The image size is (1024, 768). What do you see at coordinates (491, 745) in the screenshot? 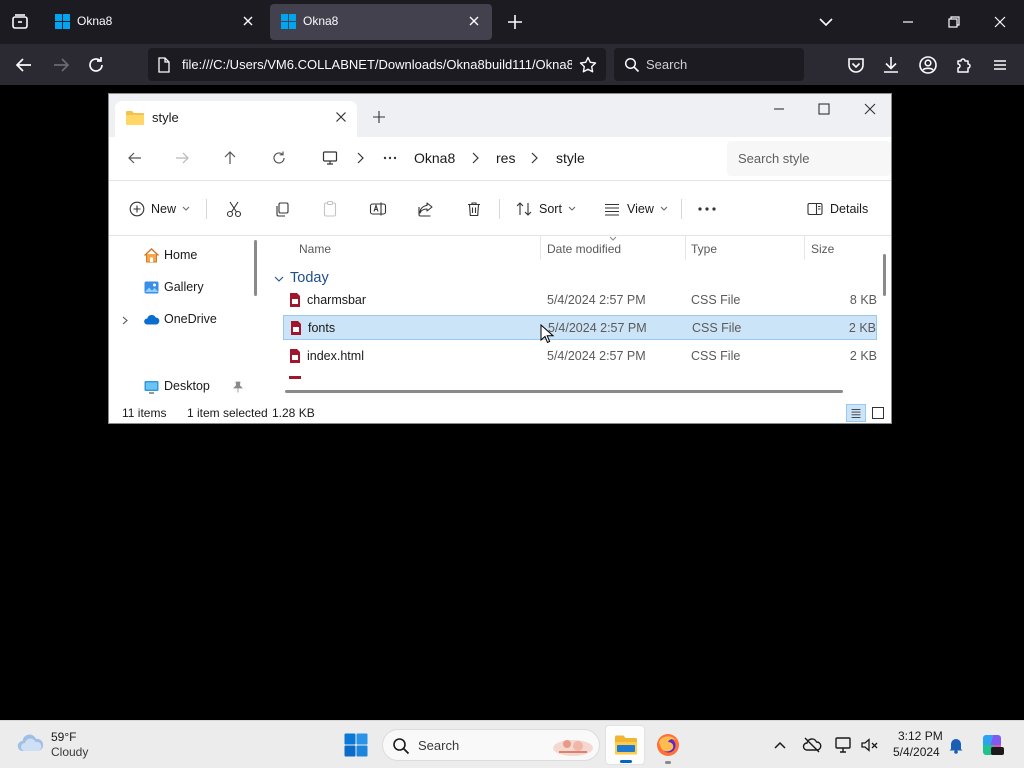
I see `taskbar-search-box: Search` at bounding box center [491, 745].